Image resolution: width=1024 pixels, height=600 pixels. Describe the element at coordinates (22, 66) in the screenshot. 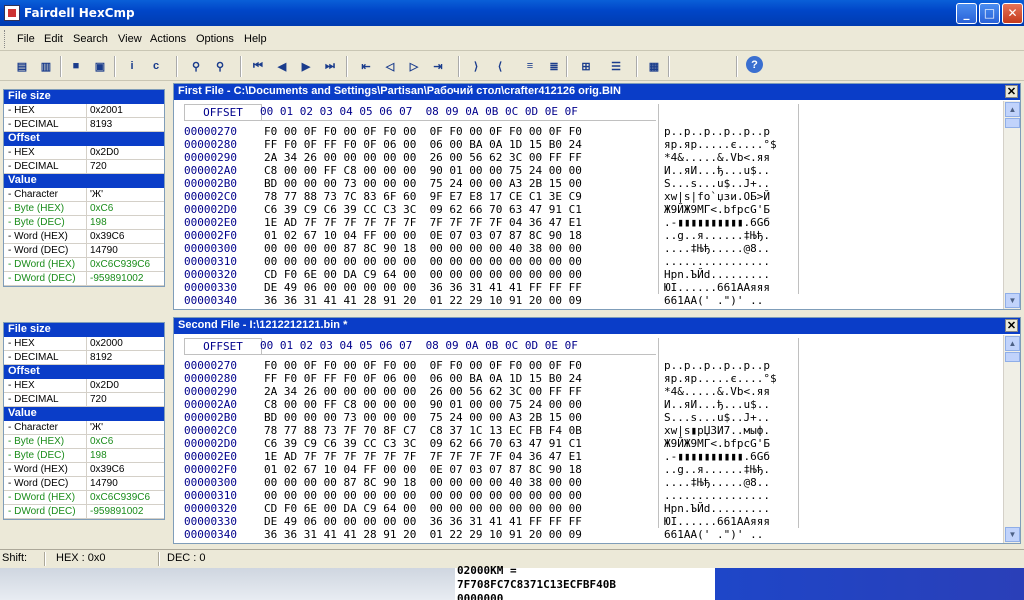

I see `open-file1-icon: ▤` at that location.